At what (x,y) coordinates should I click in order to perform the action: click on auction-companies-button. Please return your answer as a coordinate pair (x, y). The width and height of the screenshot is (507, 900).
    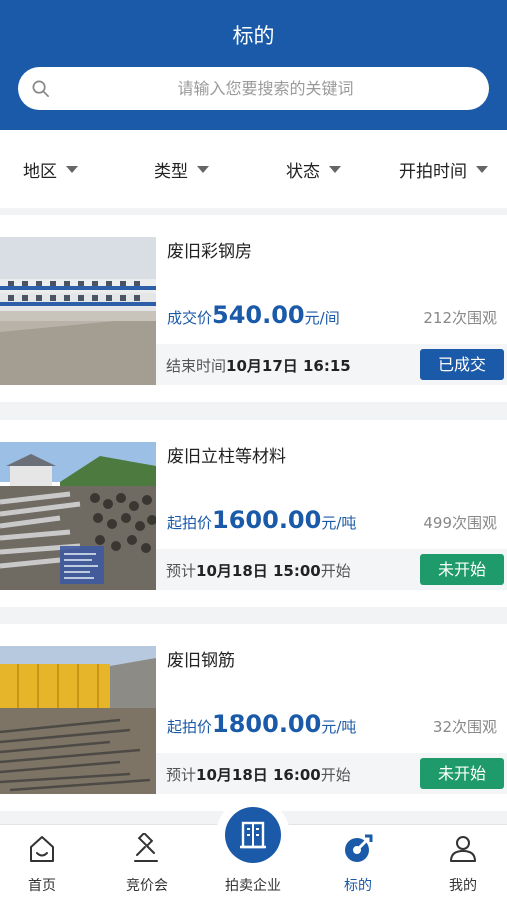
    Looking at the image, I should click on (253, 835).